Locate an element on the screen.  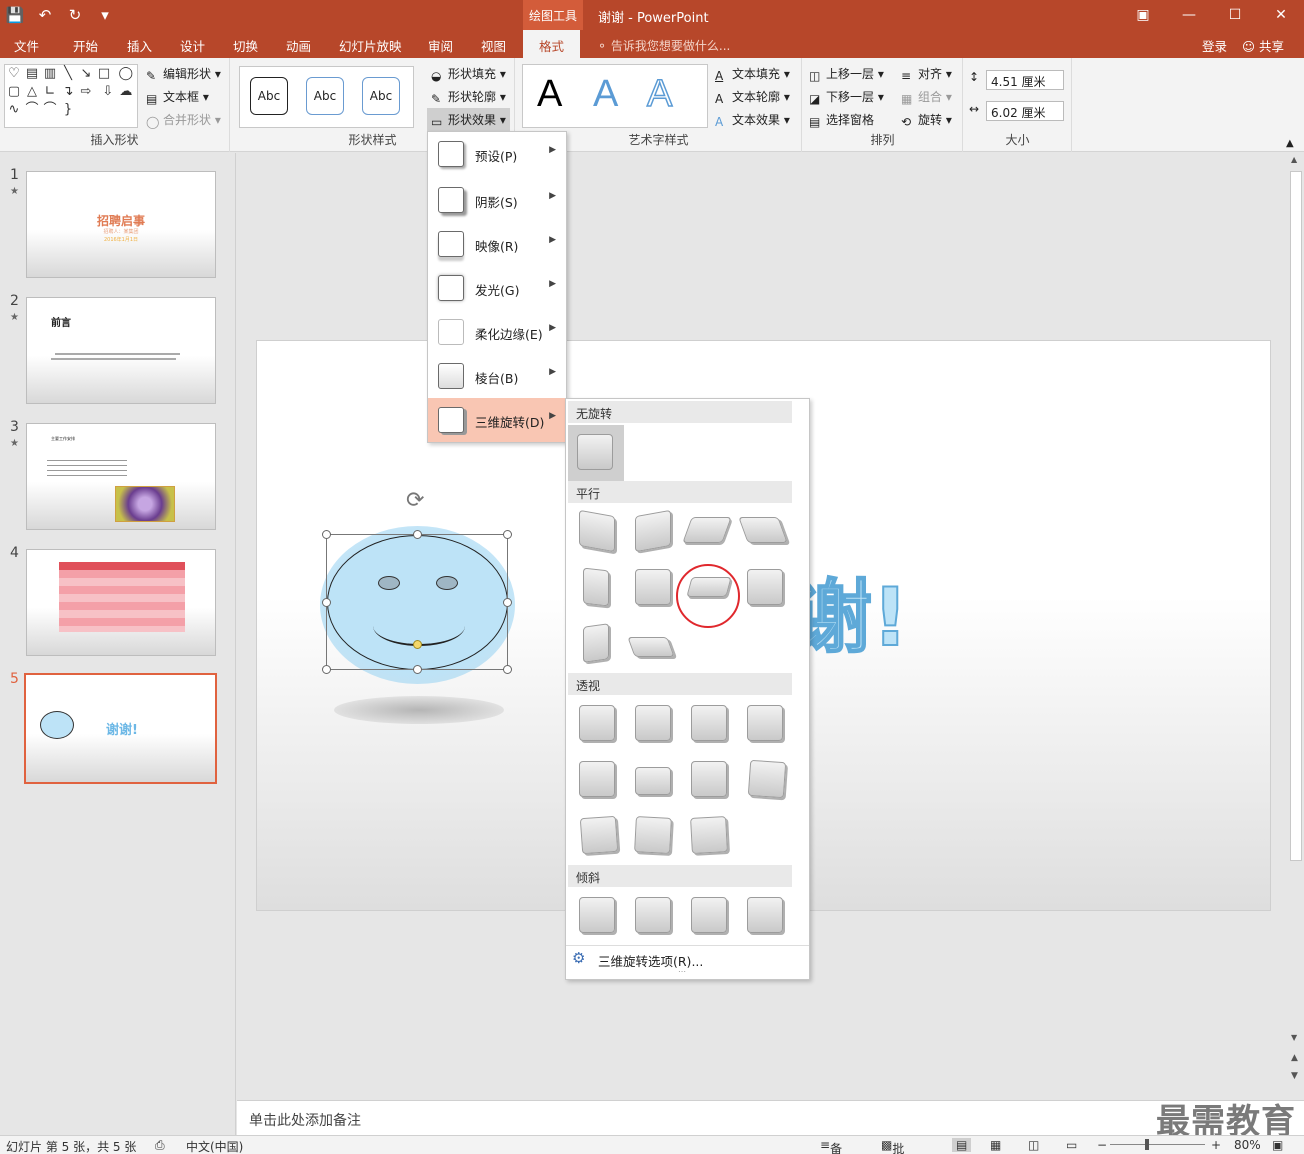
shape-outline-button: ✎ 形状轮廓 ▾ is located at coordinates (468, 97).